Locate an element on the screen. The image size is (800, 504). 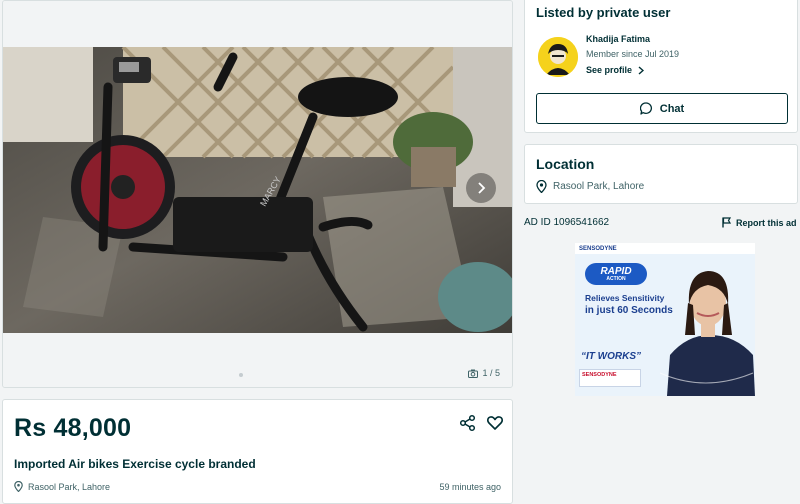
share-button is located at coordinates (468, 423).